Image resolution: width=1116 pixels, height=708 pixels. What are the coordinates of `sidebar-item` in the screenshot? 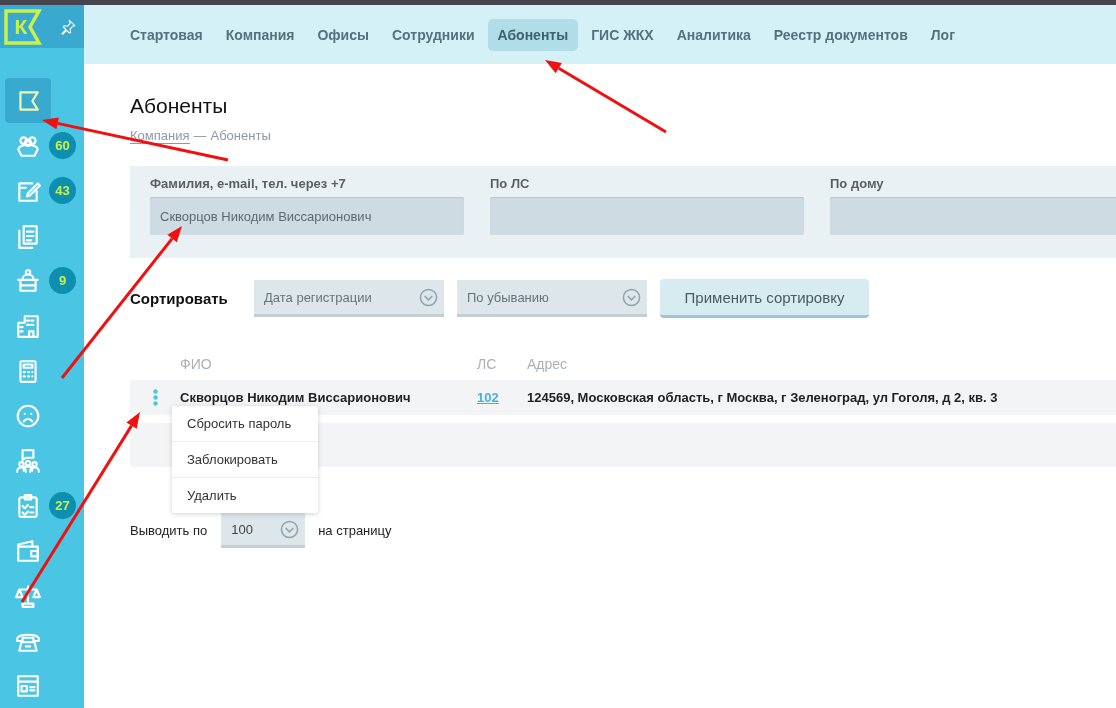 It's located at (28, 100).